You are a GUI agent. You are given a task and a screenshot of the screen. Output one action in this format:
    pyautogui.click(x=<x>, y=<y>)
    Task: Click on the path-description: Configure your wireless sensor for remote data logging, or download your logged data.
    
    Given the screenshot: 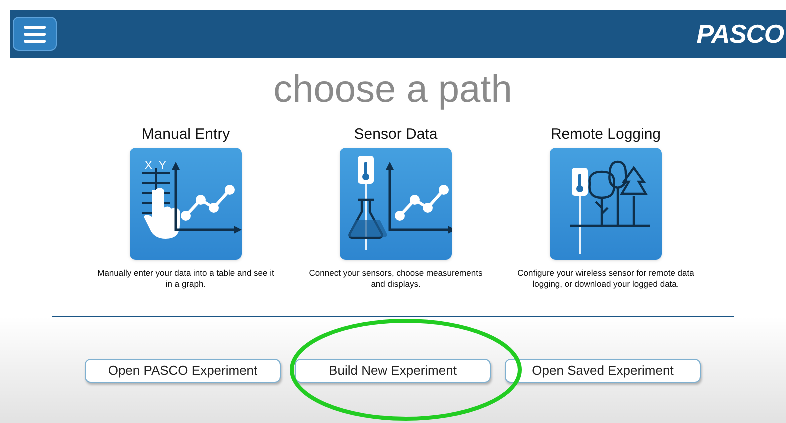 What is the action you would take?
    pyautogui.click(x=606, y=279)
    